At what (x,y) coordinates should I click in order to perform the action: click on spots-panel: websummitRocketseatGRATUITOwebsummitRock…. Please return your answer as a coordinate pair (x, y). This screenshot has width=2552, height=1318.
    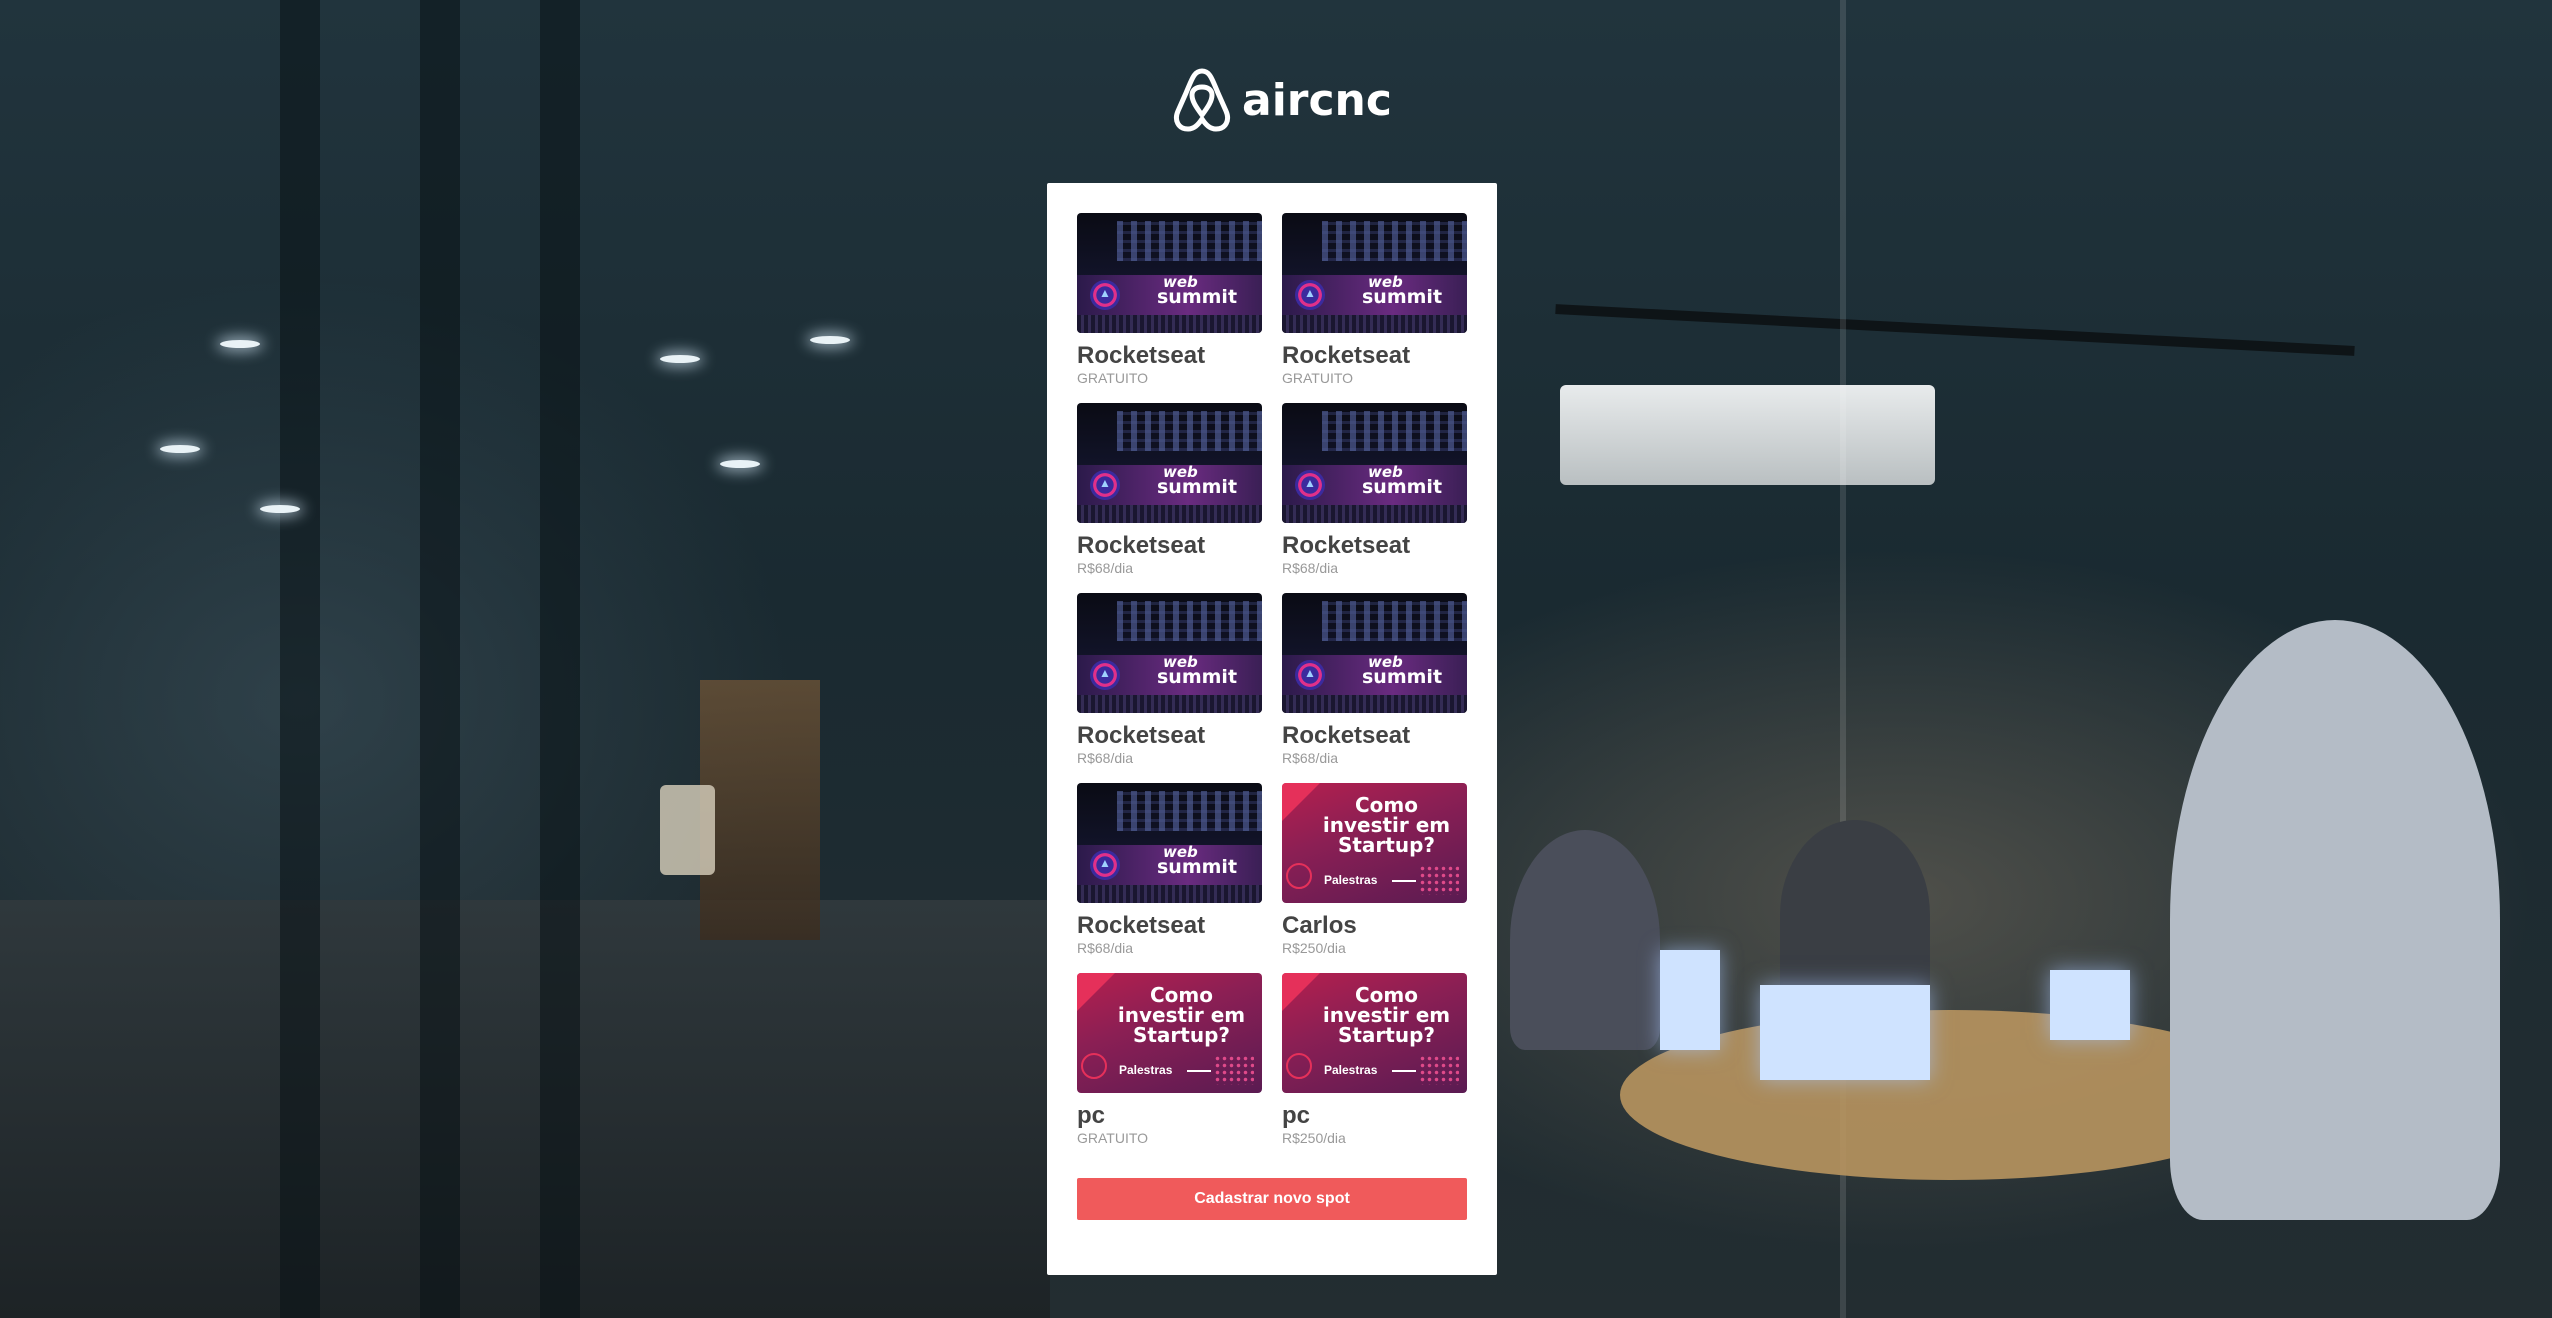
    Looking at the image, I should click on (1272, 729).